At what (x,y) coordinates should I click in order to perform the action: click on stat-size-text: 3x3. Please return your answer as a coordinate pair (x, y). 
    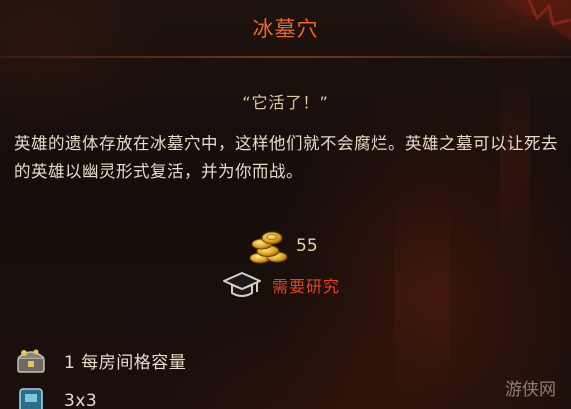
    Looking at the image, I should click on (81, 400).